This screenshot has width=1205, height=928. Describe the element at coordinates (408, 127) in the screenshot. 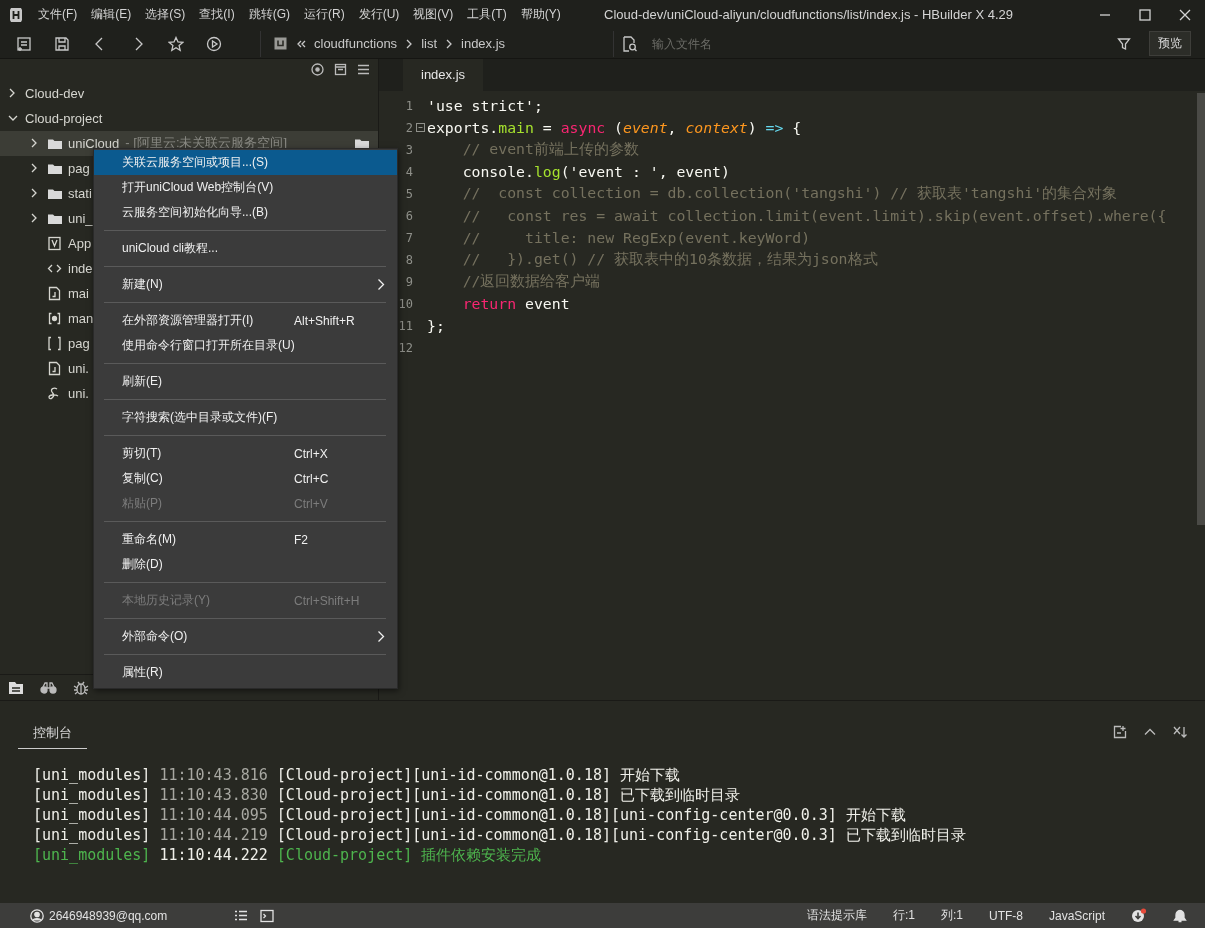

I see `line-number: 2` at that location.